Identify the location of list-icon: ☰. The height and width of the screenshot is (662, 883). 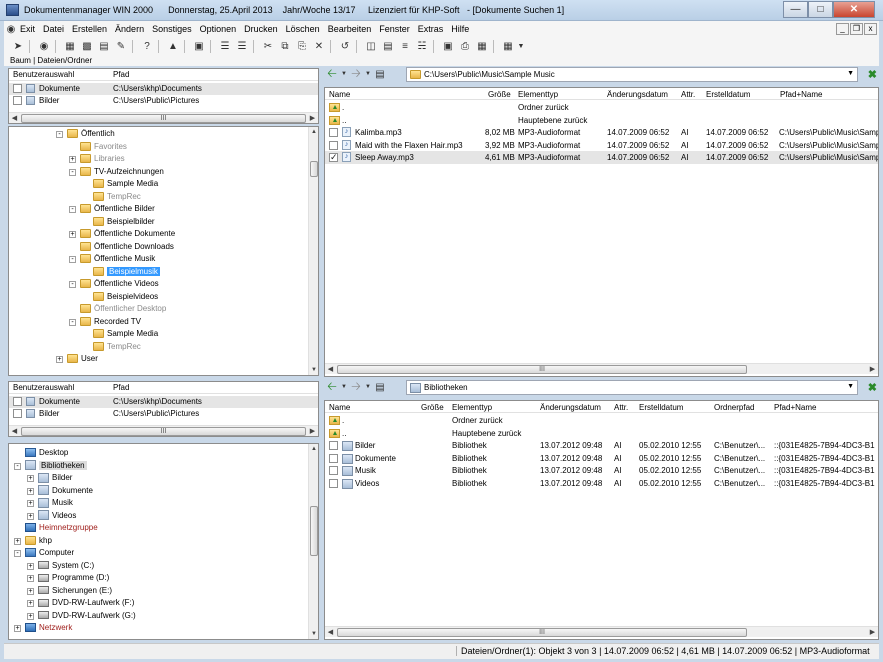
(225, 46).